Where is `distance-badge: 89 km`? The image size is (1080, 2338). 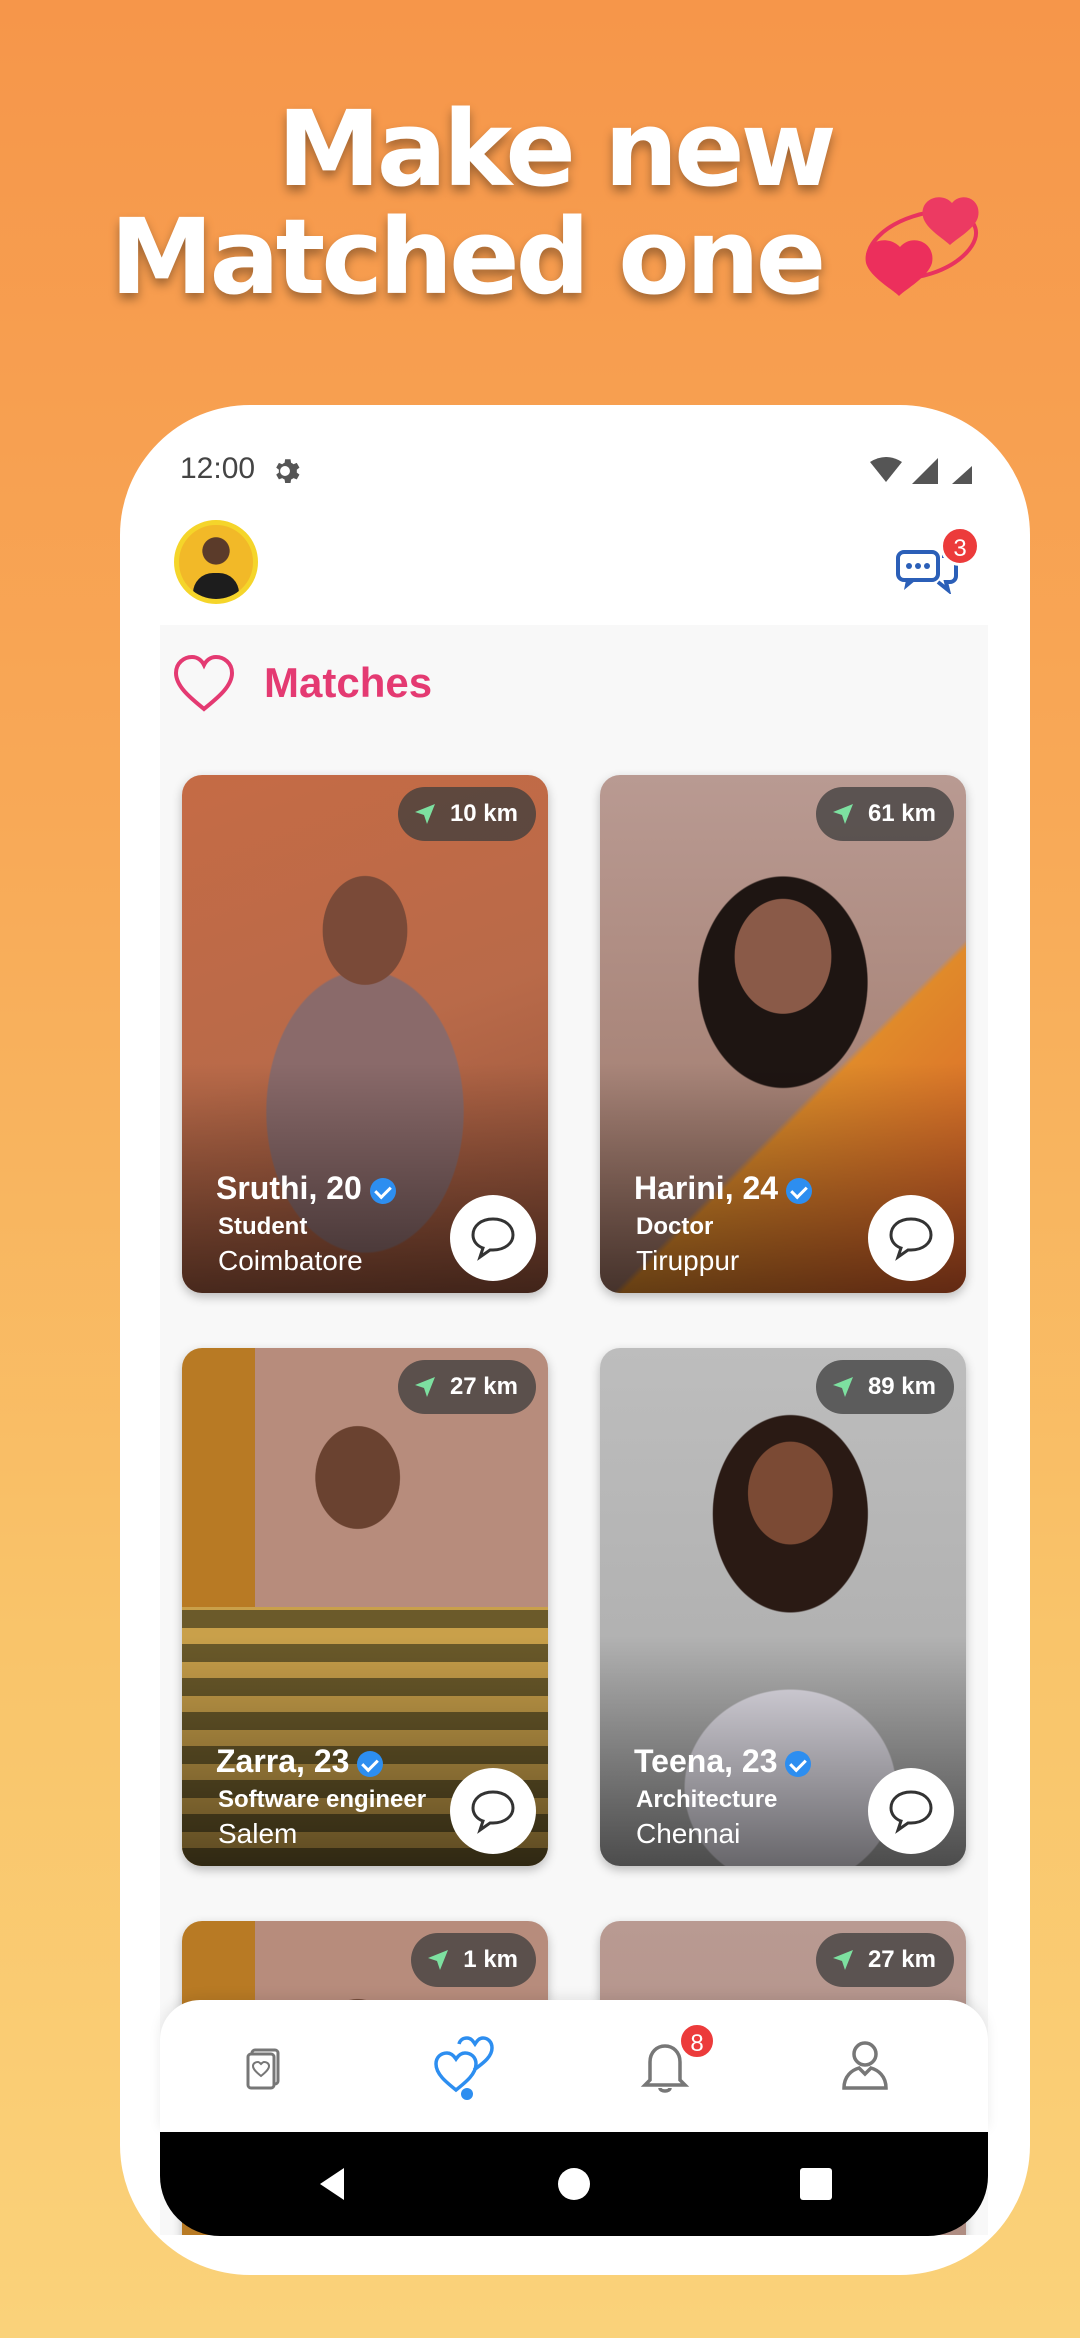
distance-badge: 89 km is located at coordinates (884, 1387).